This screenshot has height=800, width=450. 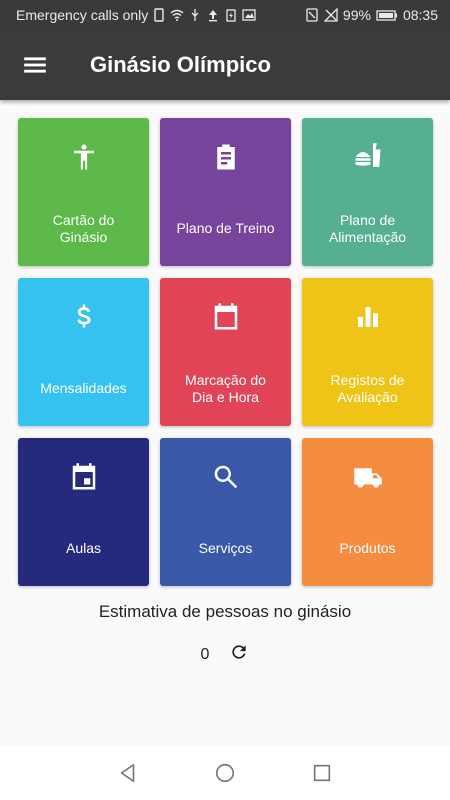 What do you see at coordinates (249, 15) in the screenshot?
I see `image-icon` at bounding box center [249, 15].